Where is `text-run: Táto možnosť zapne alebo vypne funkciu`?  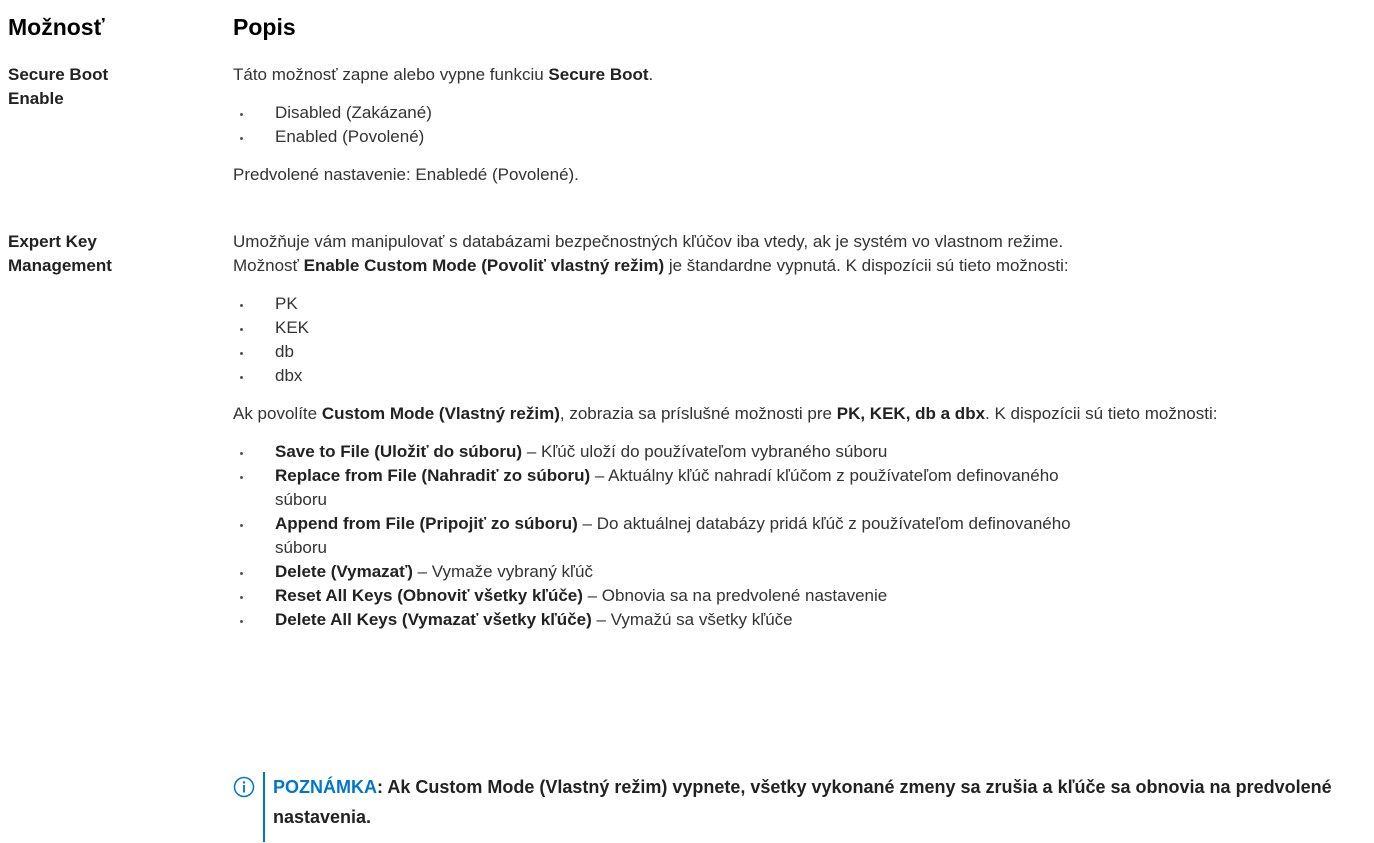 text-run: Táto možnosť zapne alebo vypne funkciu is located at coordinates (391, 74).